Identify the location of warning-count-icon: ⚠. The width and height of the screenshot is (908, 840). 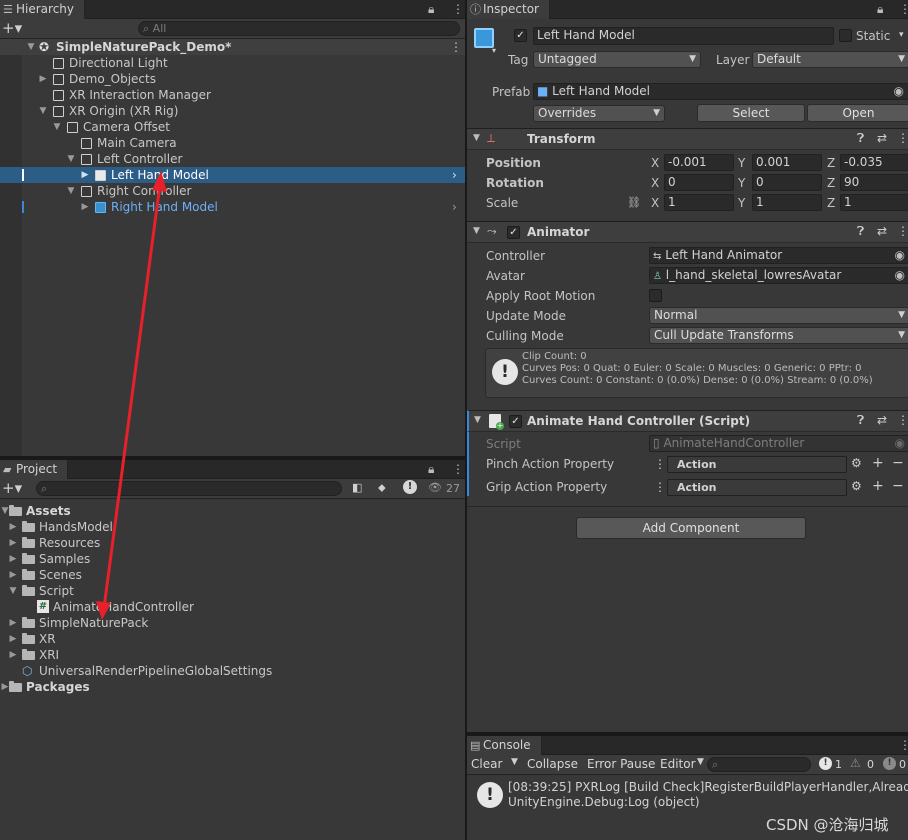
(855, 763).